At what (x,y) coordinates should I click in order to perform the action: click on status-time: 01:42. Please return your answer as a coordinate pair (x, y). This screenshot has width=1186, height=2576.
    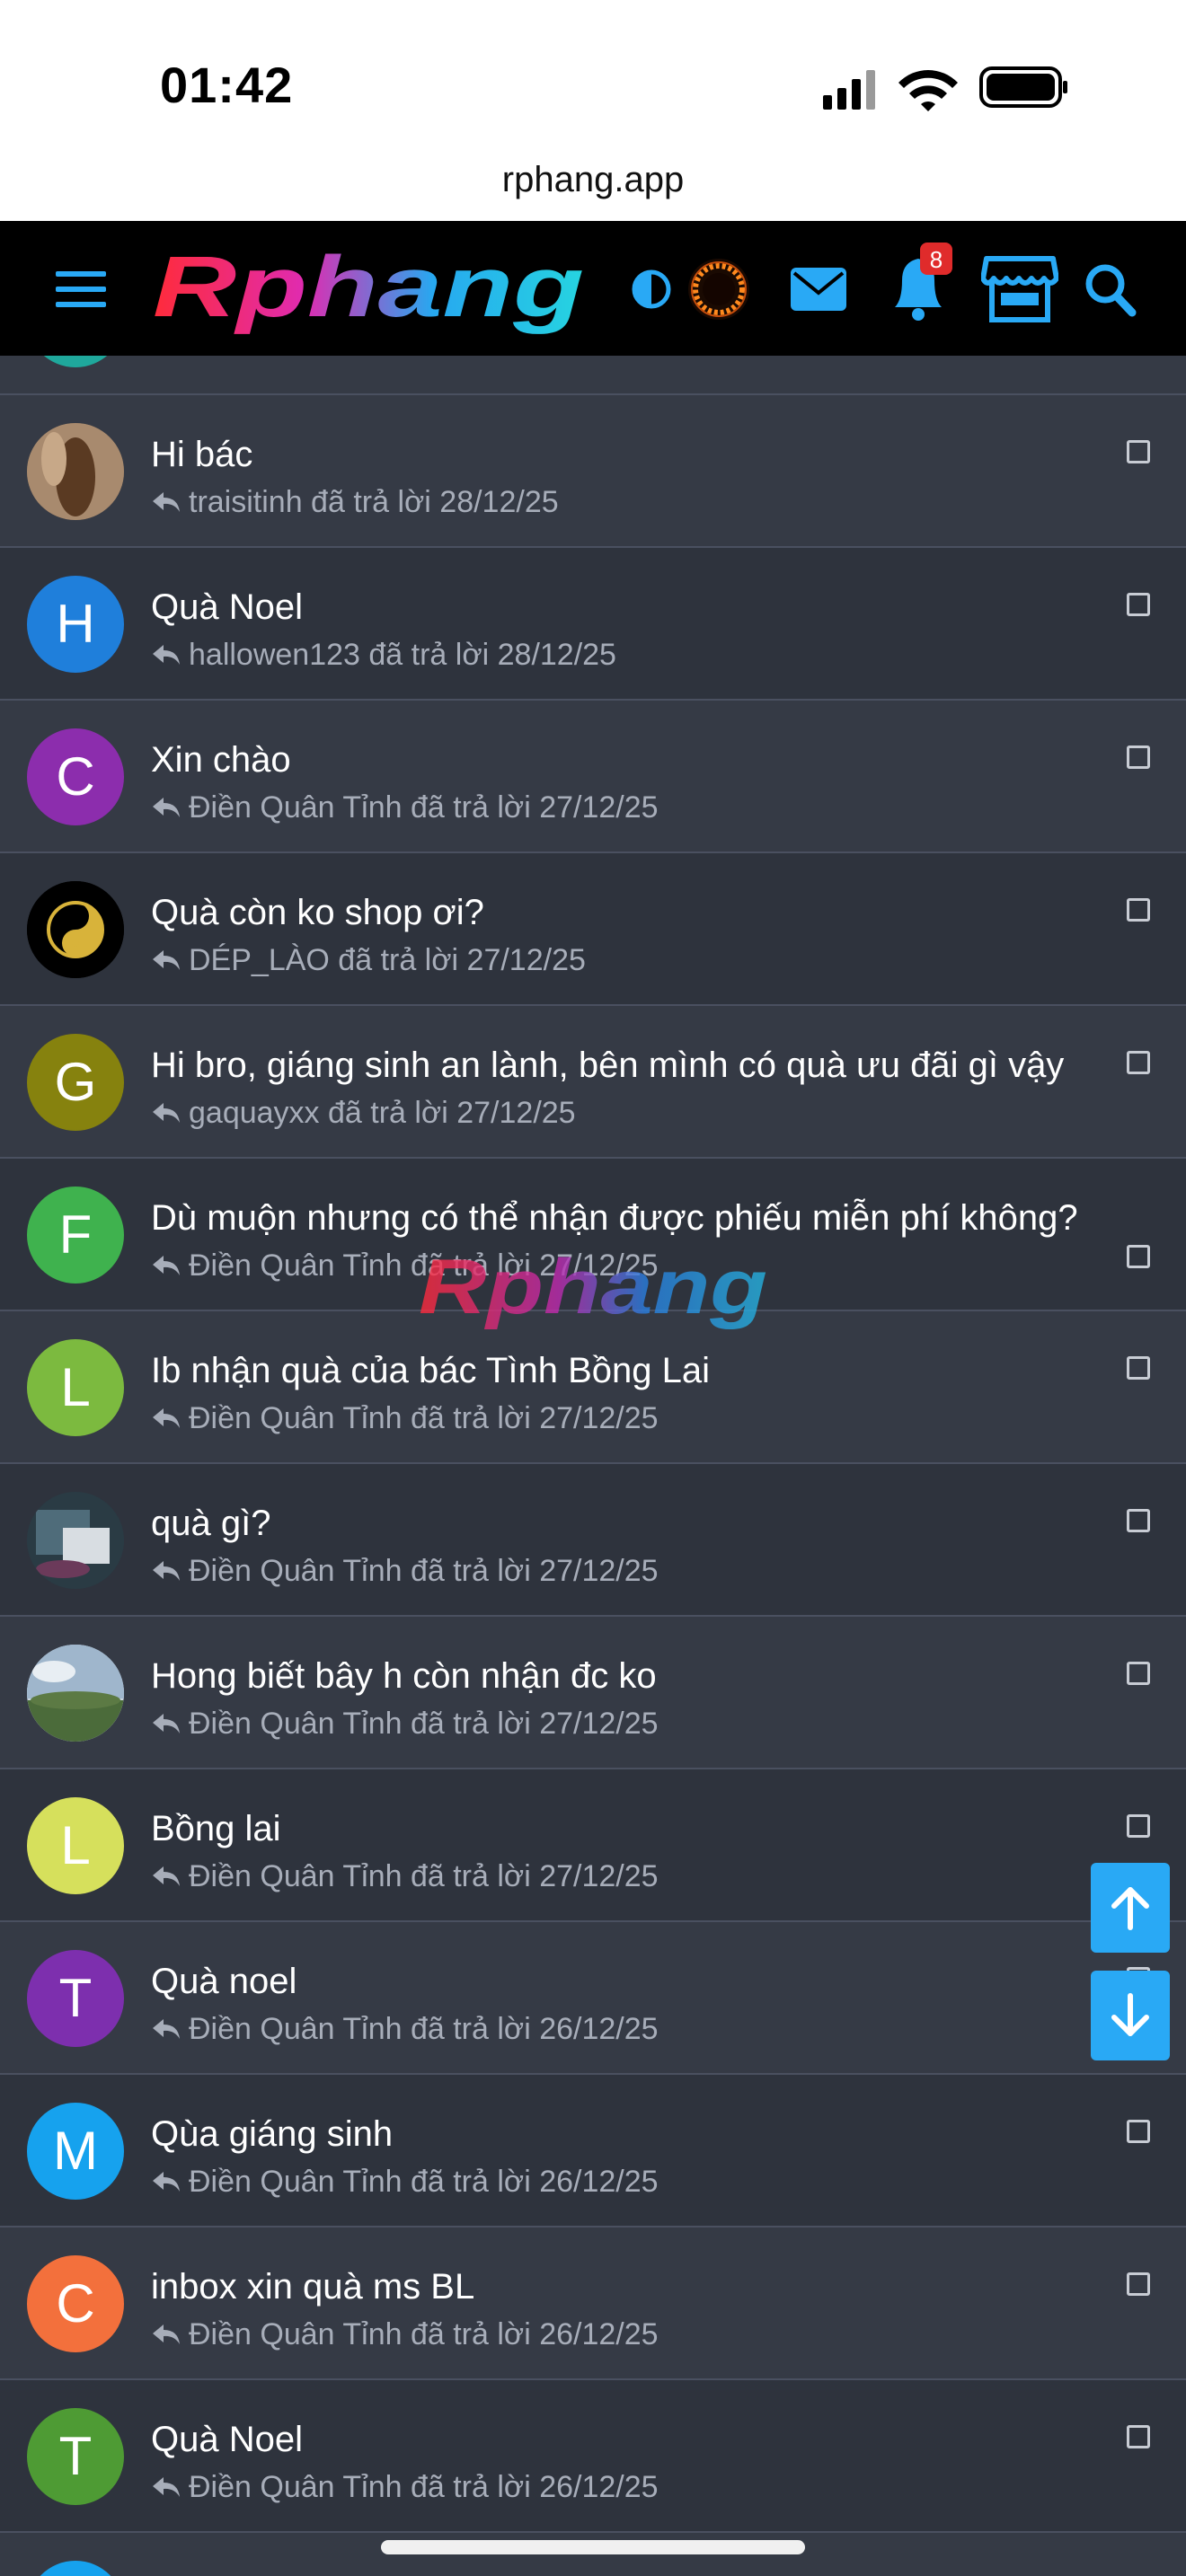
    Looking at the image, I should click on (227, 85).